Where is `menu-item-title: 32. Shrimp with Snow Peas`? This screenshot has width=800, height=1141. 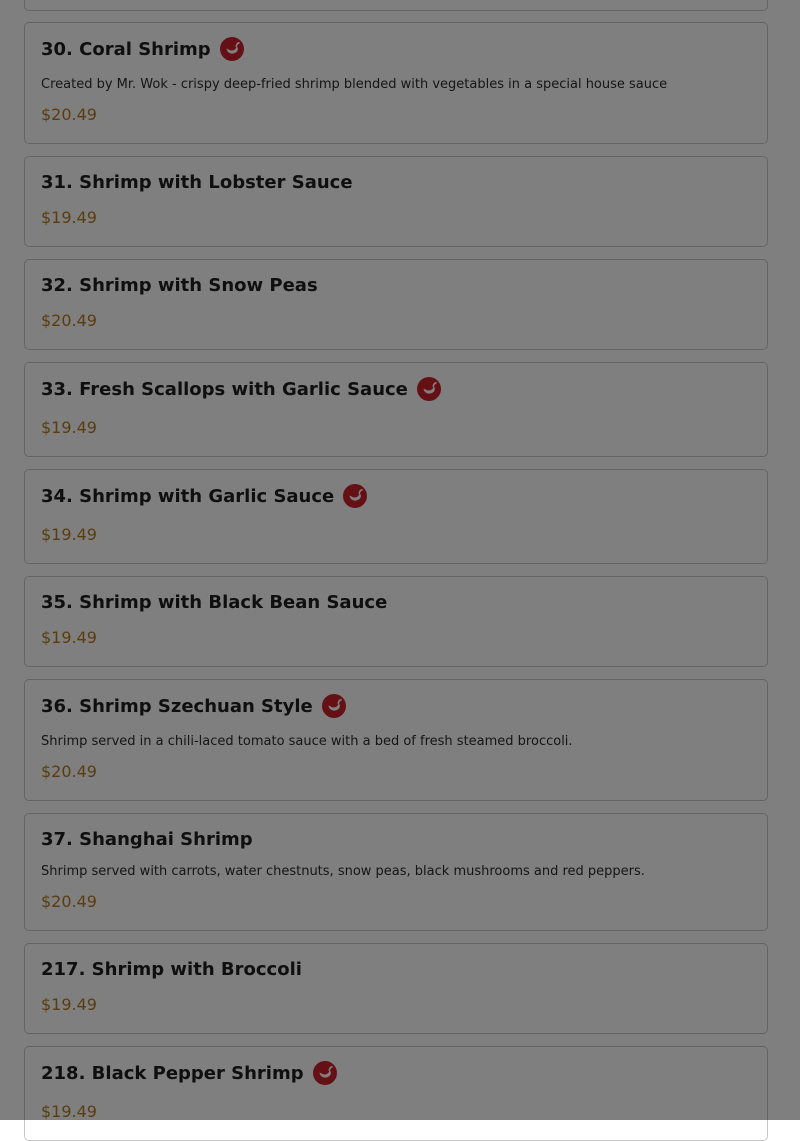
menu-item-title: 32. Shrimp with Snow Peas is located at coordinates (179, 285).